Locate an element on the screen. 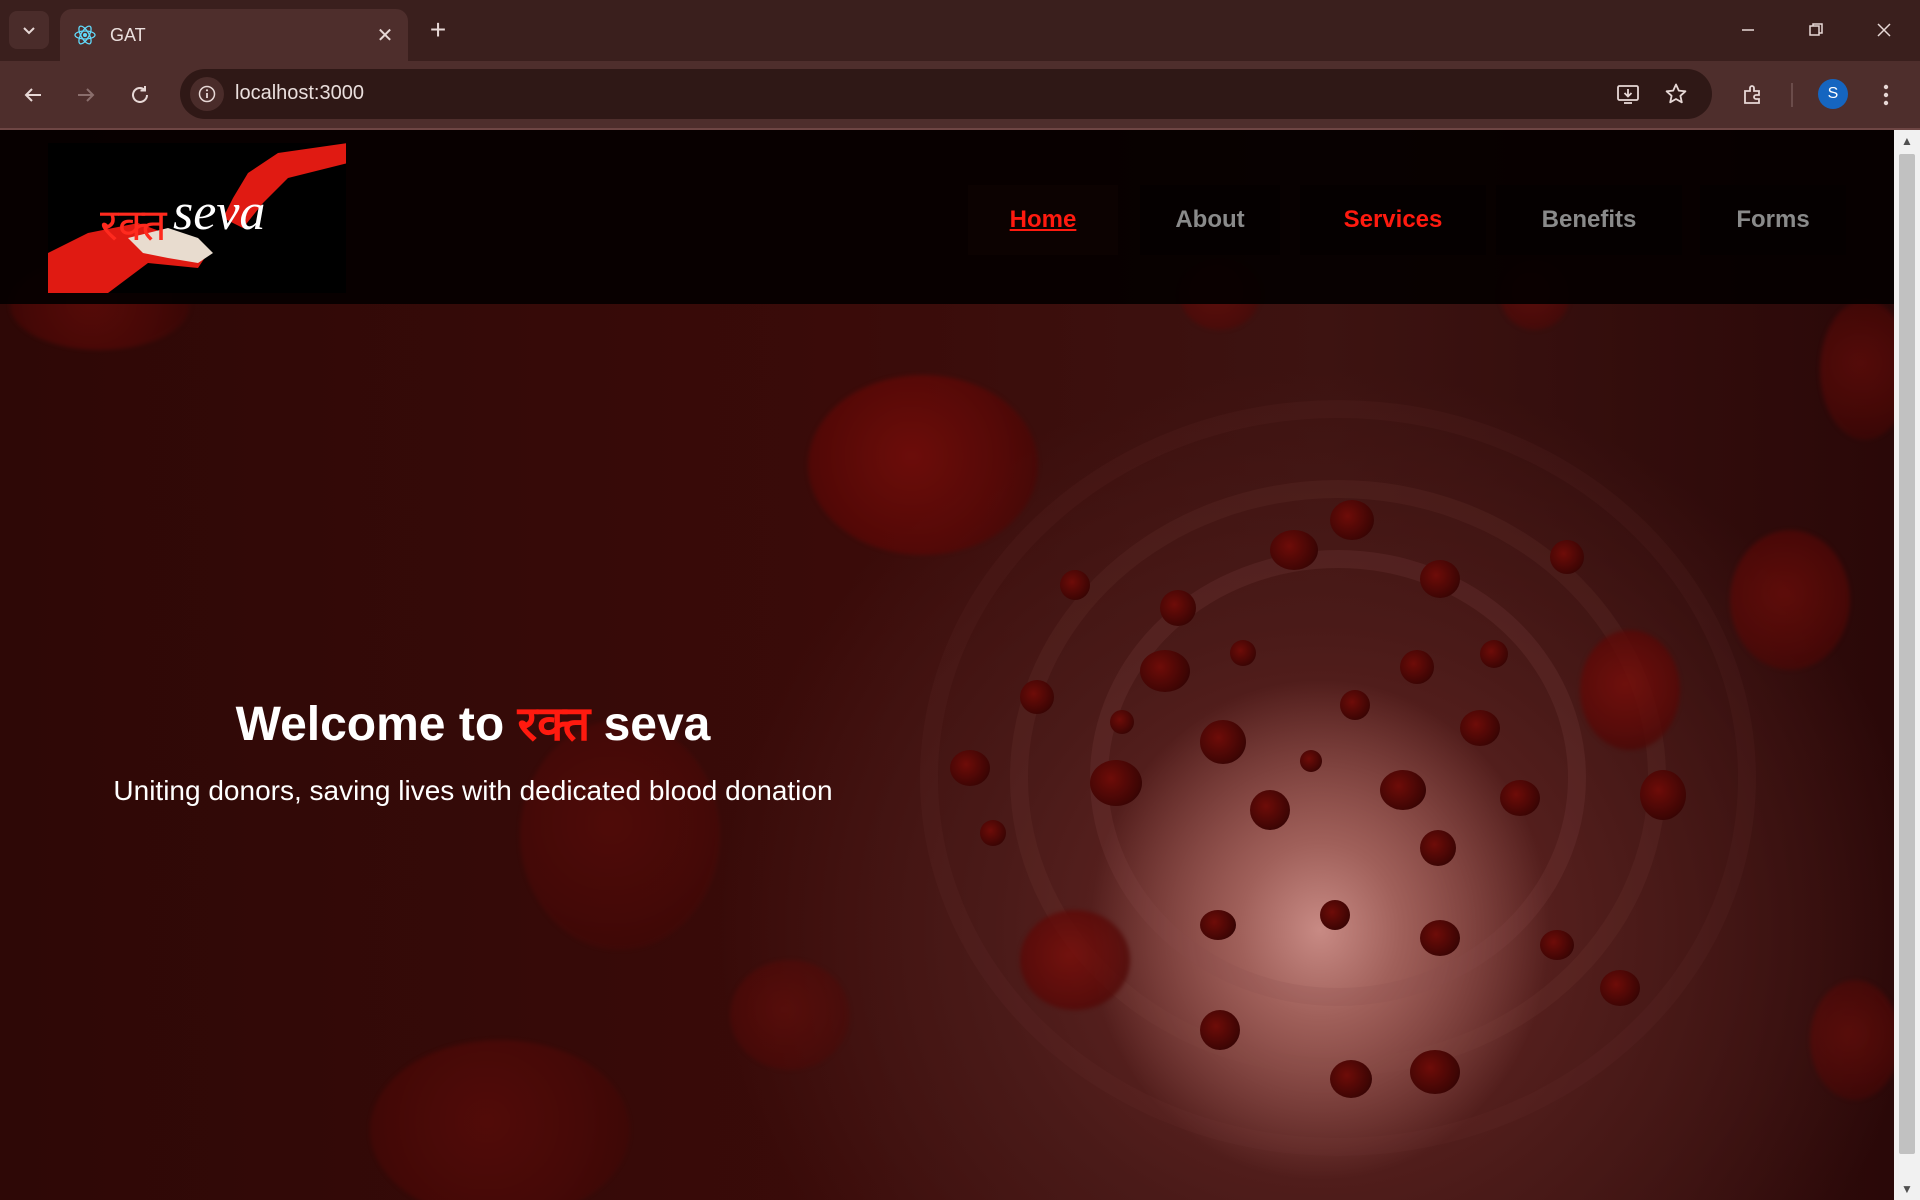  nav-services: Services is located at coordinates (1393, 220).